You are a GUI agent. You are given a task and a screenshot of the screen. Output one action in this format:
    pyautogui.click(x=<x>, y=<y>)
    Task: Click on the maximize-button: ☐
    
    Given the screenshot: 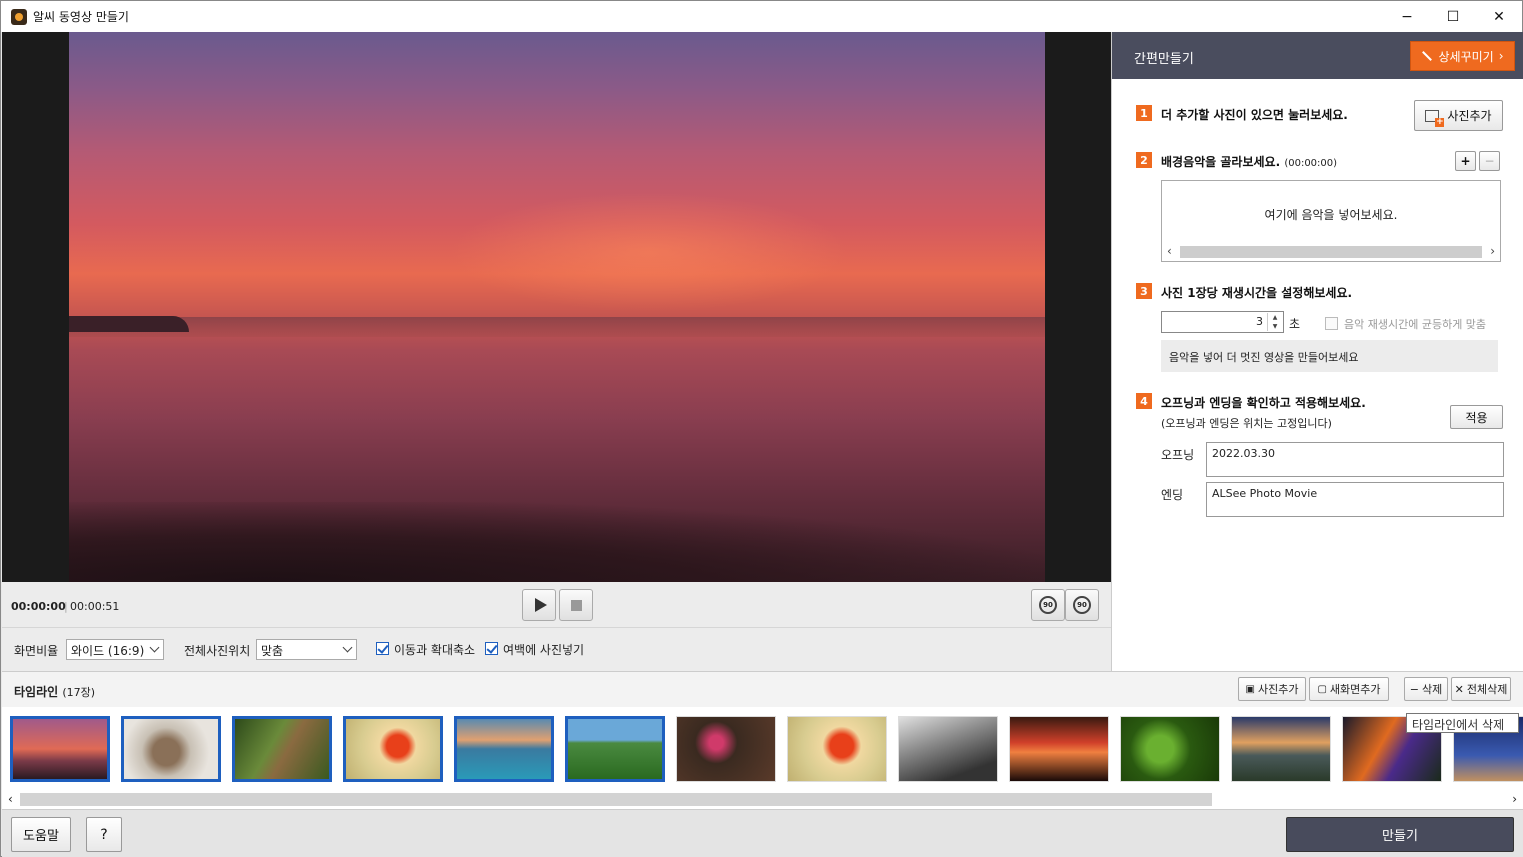 What is the action you would take?
    pyautogui.click(x=1453, y=16)
    